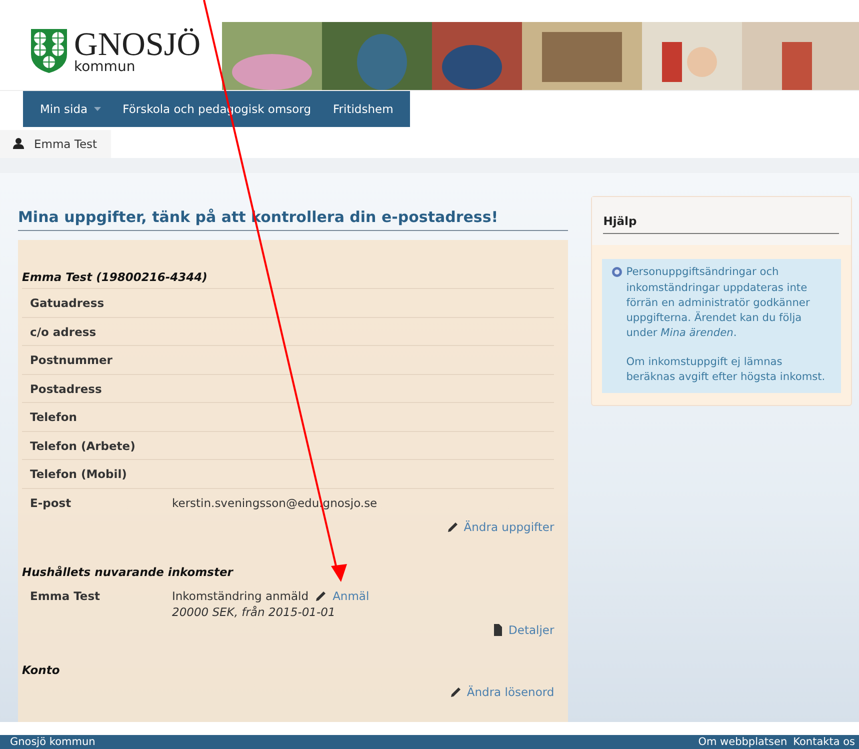 Image resolution: width=859 pixels, height=749 pixels. What do you see at coordinates (53, 742) in the screenshot?
I see `footer-text: Gnosjö kommun` at bounding box center [53, 742].